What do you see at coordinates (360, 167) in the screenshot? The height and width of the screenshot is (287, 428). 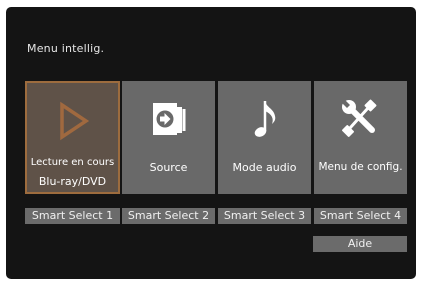 I see `tile-setup-menu-label: Menu de config.` at bounding box center [360, 167].